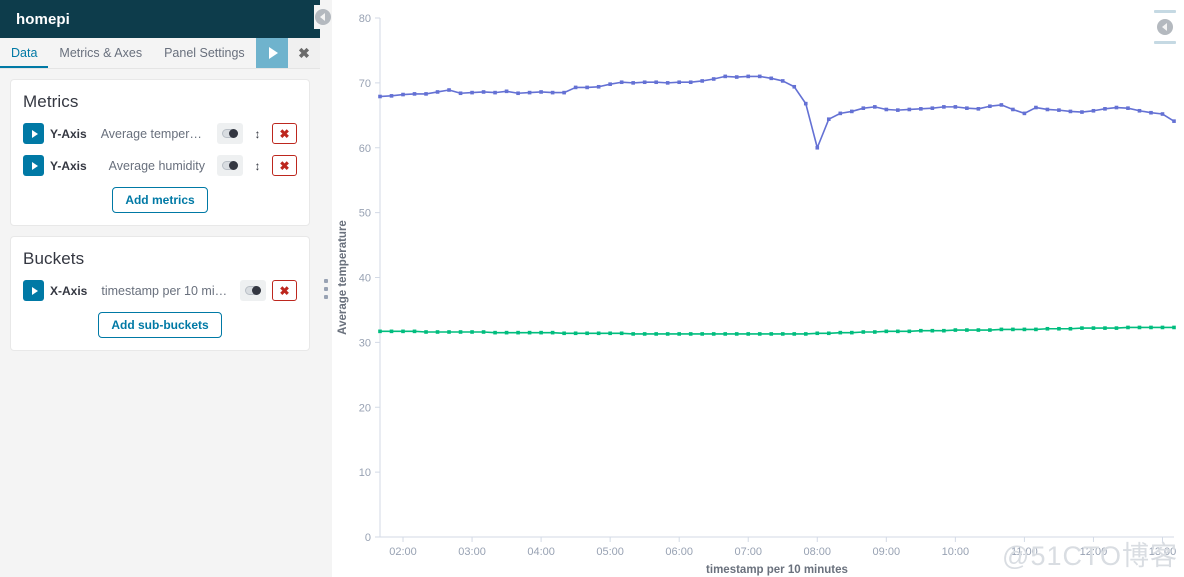  I want to click on x-tick-label: 12:00, so click(1094, 552).